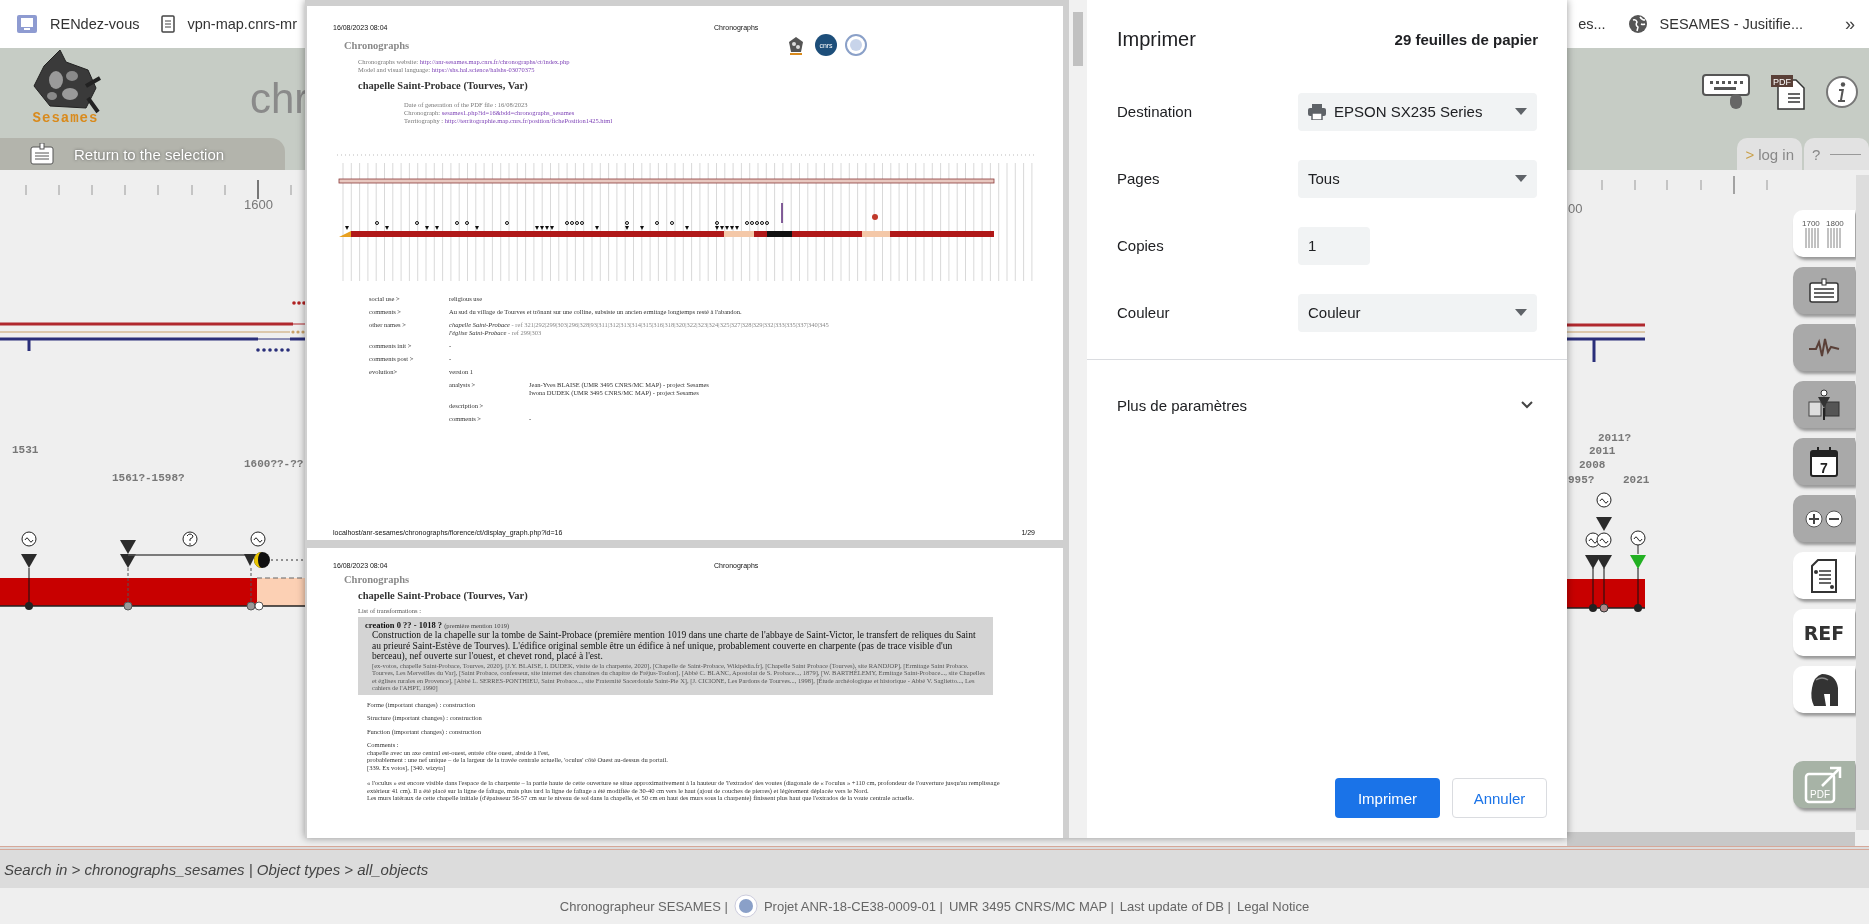  I want to click on zoom-icon, so click(1824, 518).